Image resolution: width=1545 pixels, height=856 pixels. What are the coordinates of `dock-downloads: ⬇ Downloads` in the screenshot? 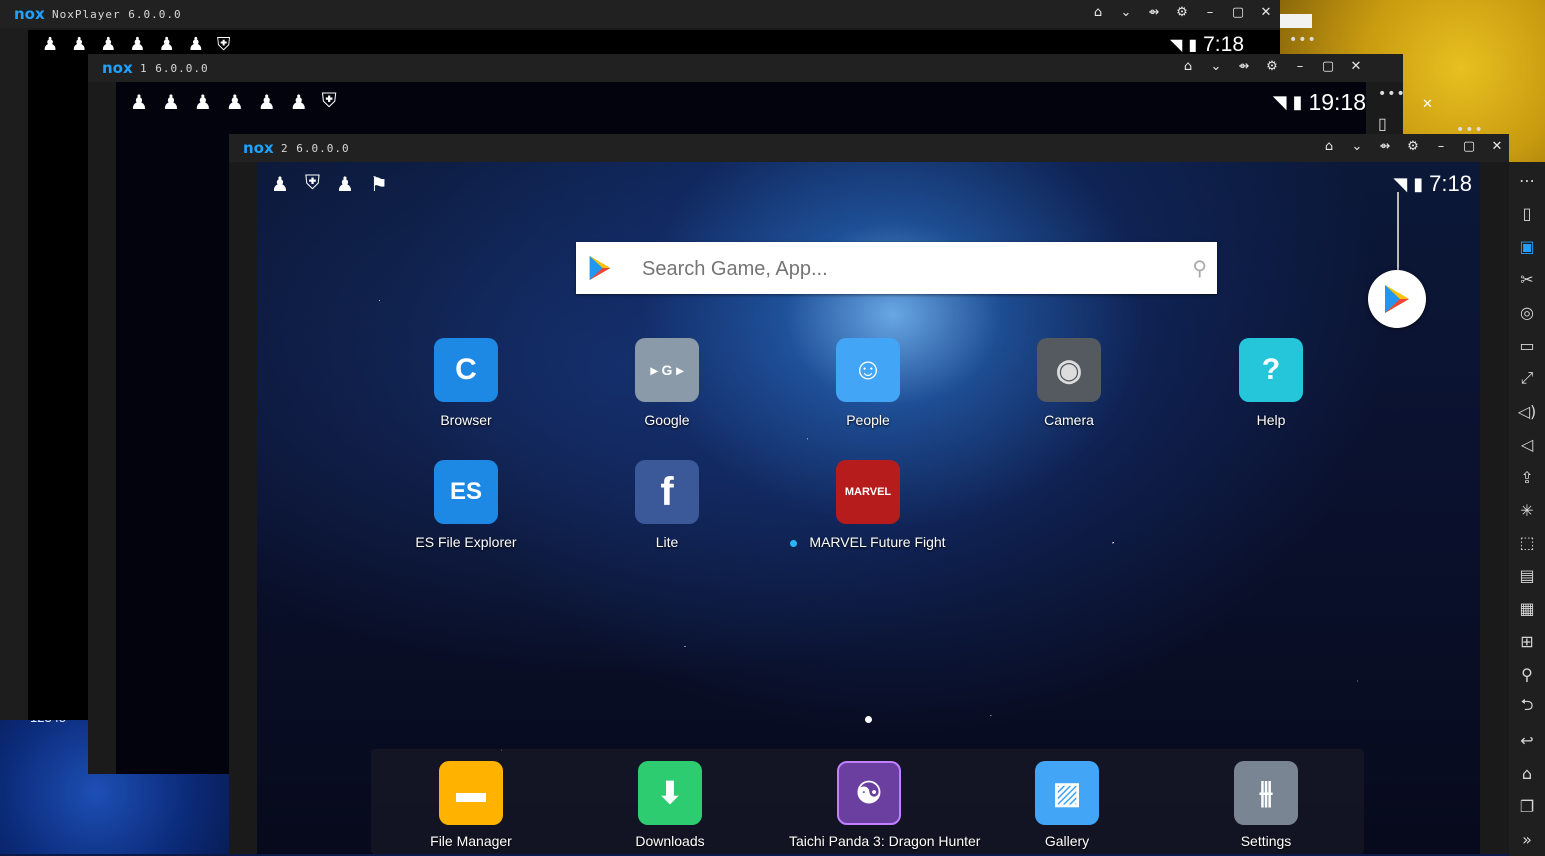 It's located at (670, 805).